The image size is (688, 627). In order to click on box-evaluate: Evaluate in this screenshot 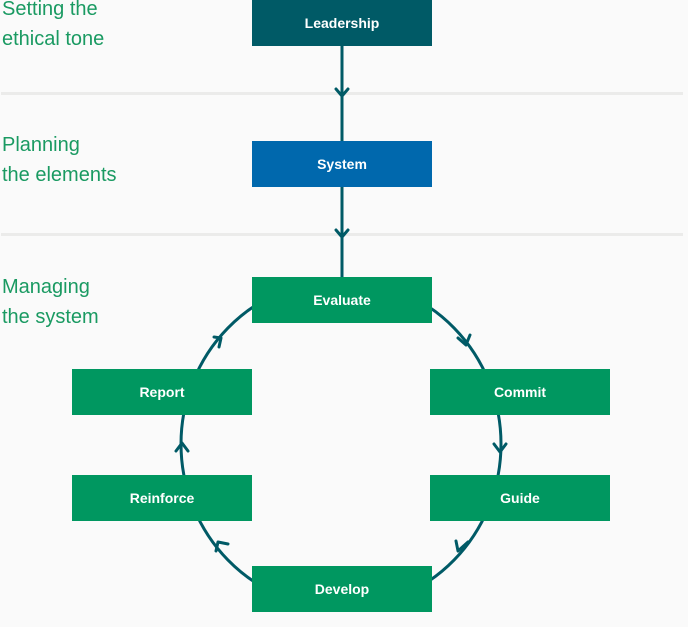, I will do `click(342, 300)`.